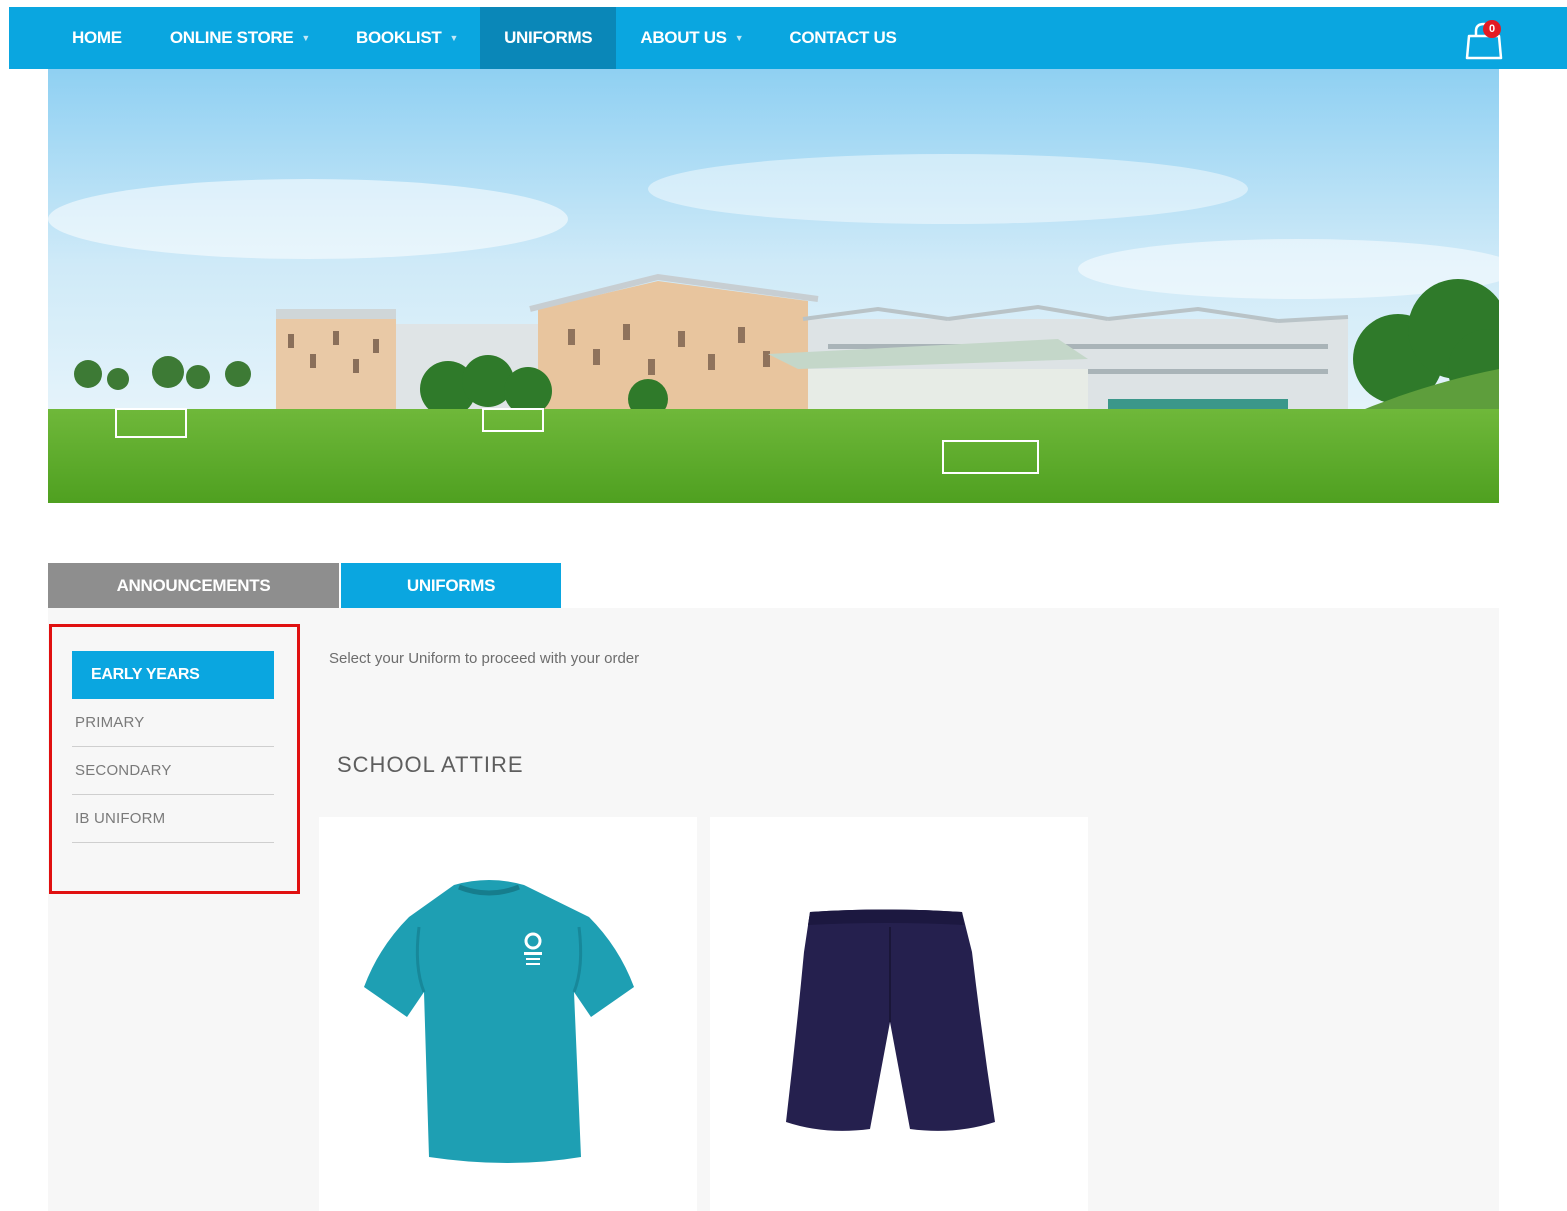 The image size is (1567, 1211). I want to click on teal-tshirt-image, so click(499, 1021).